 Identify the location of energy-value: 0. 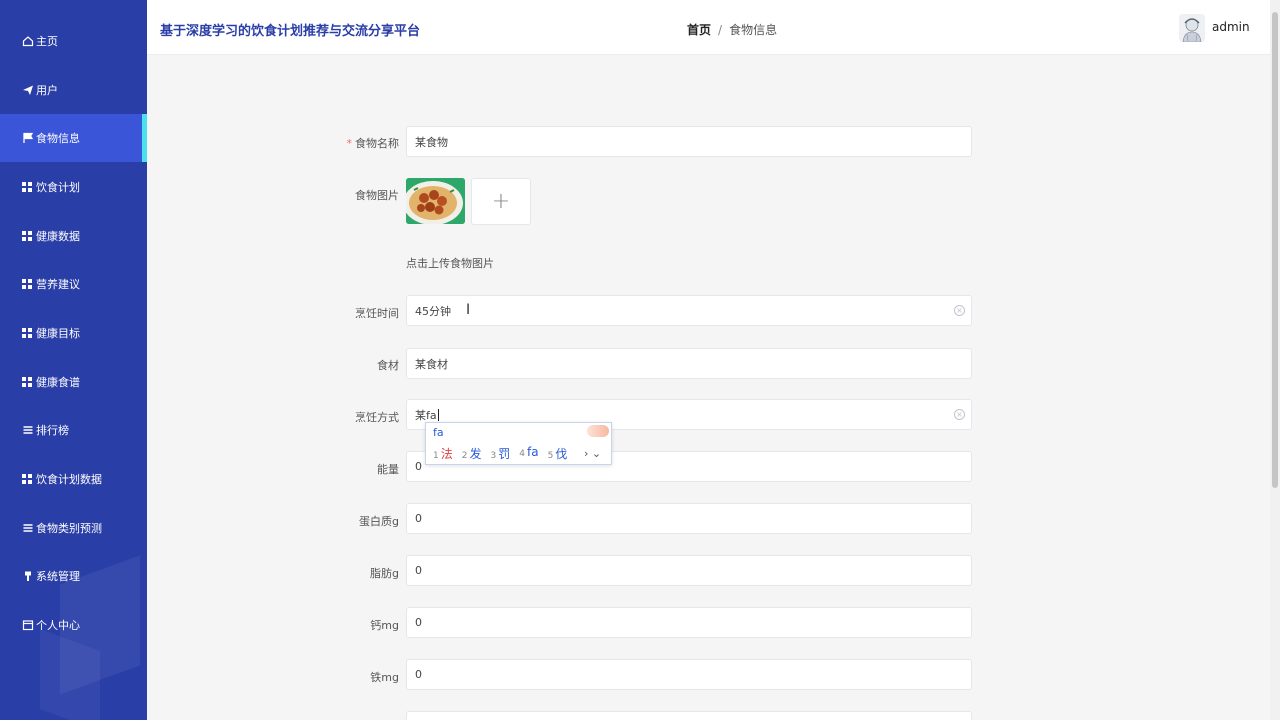
(418, 466).